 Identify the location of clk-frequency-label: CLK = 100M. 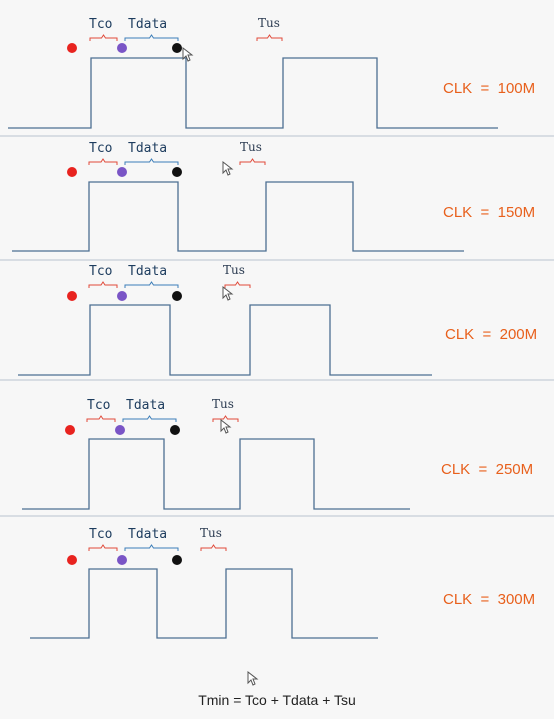
(489, 88).